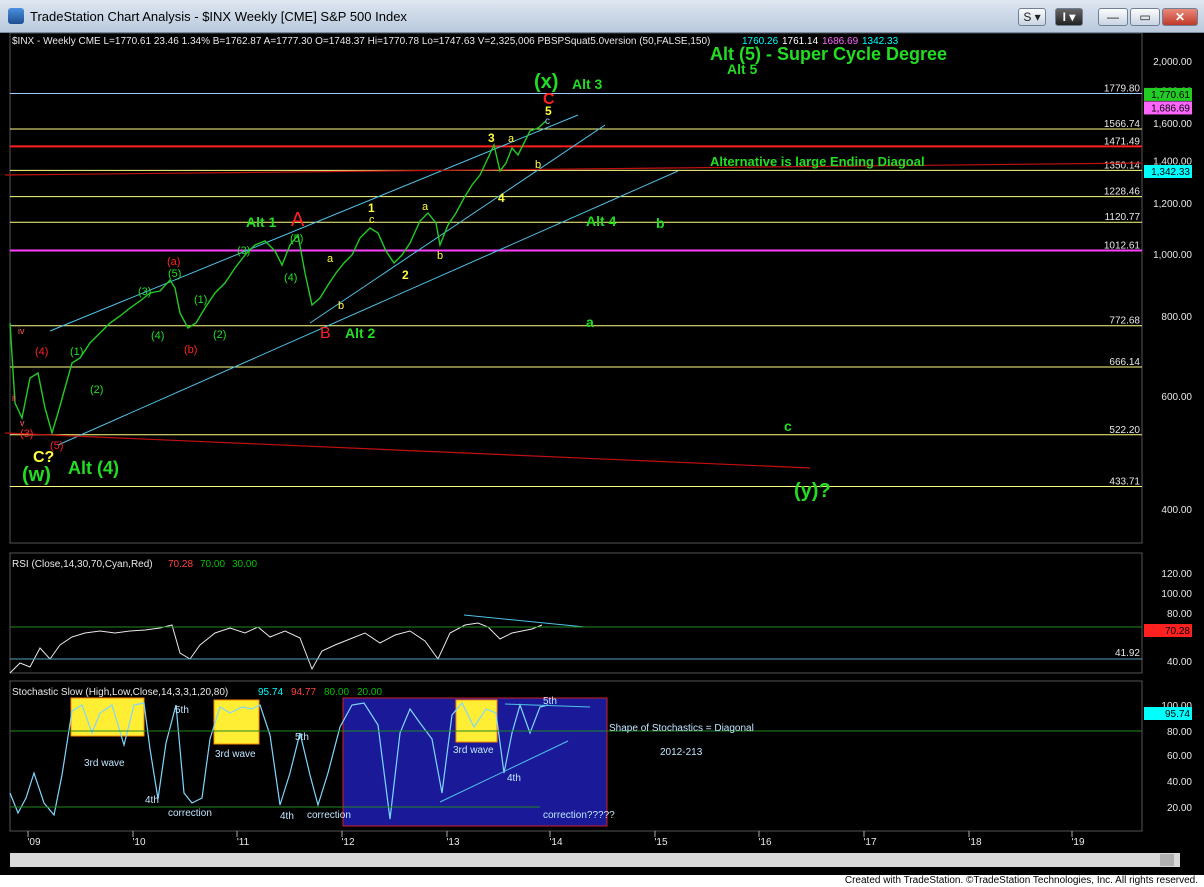  Describe the element at coordinates (1179, 614) in the screenshot. I see `rsi-axis-label-2: 80.00` at that location.